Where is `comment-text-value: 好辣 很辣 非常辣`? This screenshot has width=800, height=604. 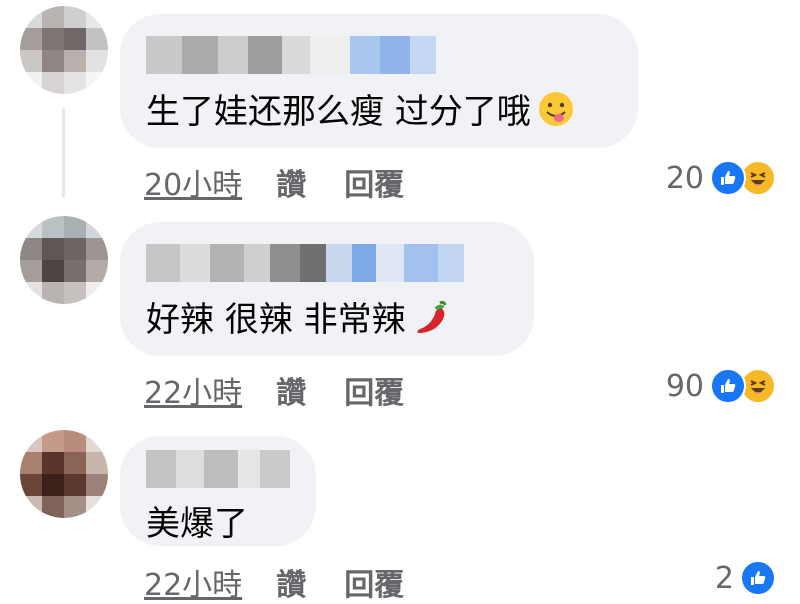 comment-text-value: 好辣 很辣 非常辣 is located at coordinates (276, 320).